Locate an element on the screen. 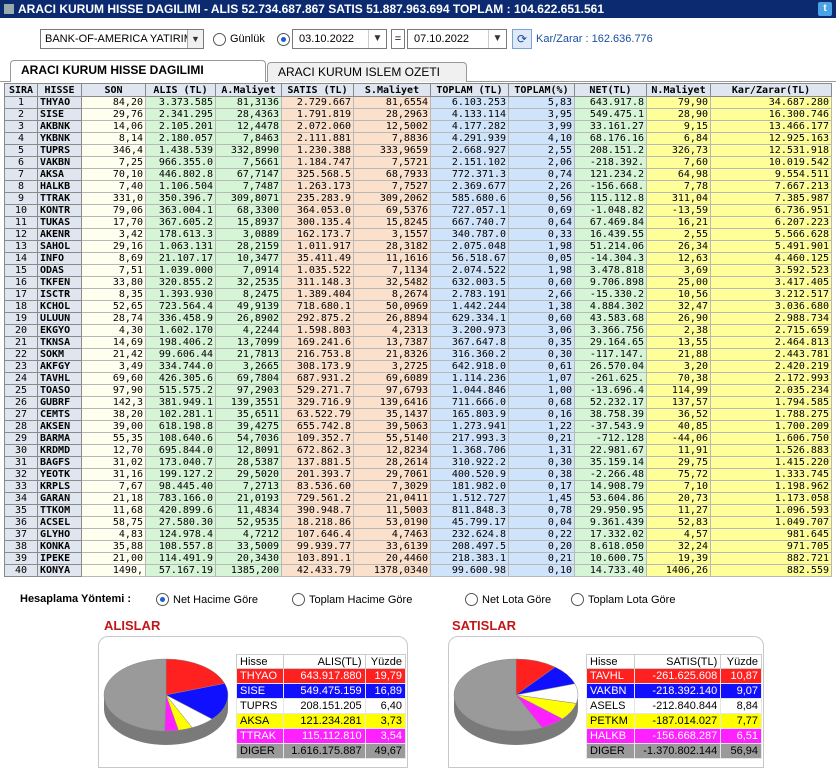 This screenshot has width=836, height=768. legend-row: TAVHL -261.625.608 10,87 is located at coordinates (674, 676).